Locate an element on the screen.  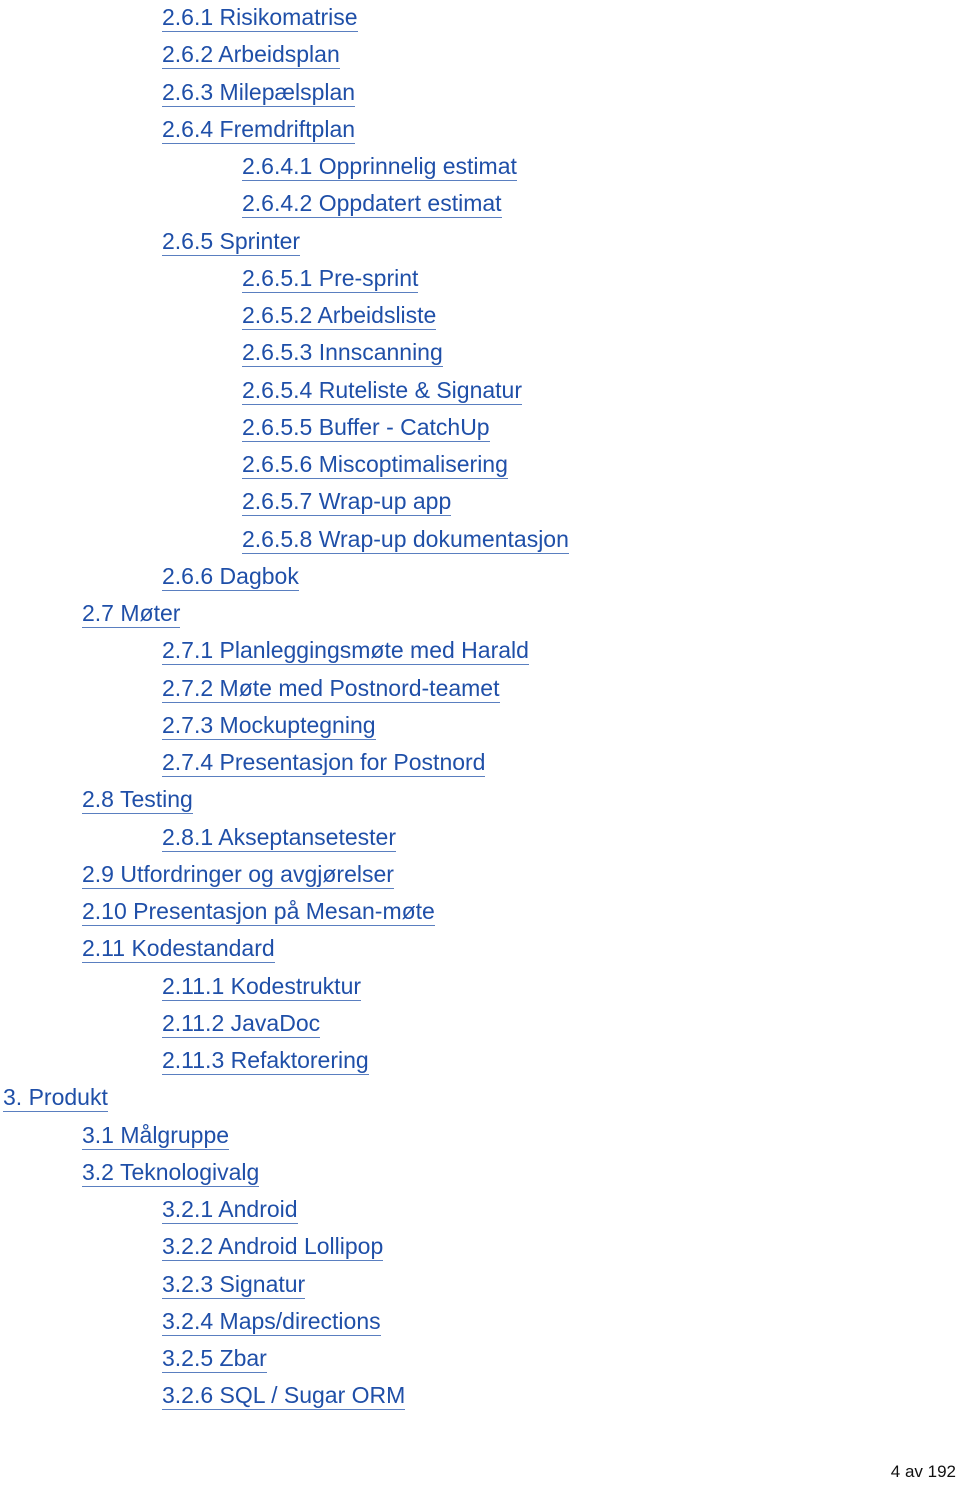
toc-link: 2.7 Møter is located at coordinates (131, 614).